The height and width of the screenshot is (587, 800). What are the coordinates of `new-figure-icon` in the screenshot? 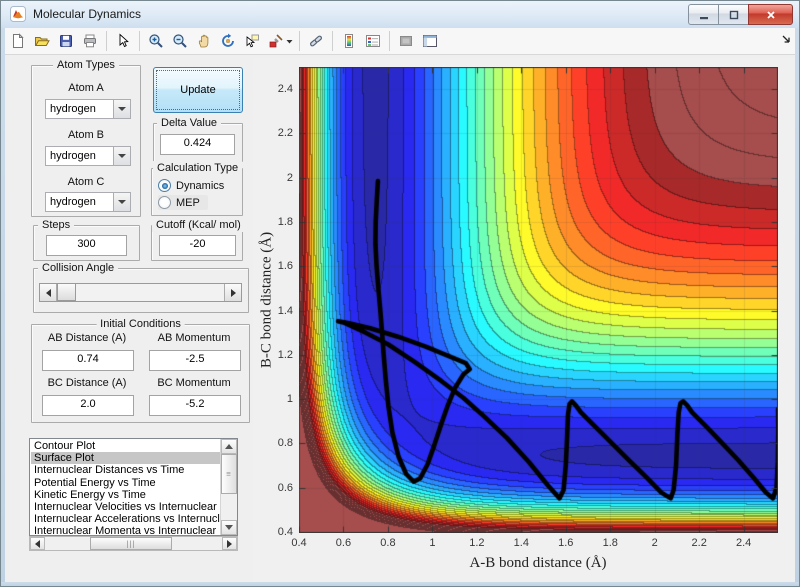 It's located at (18, 41).